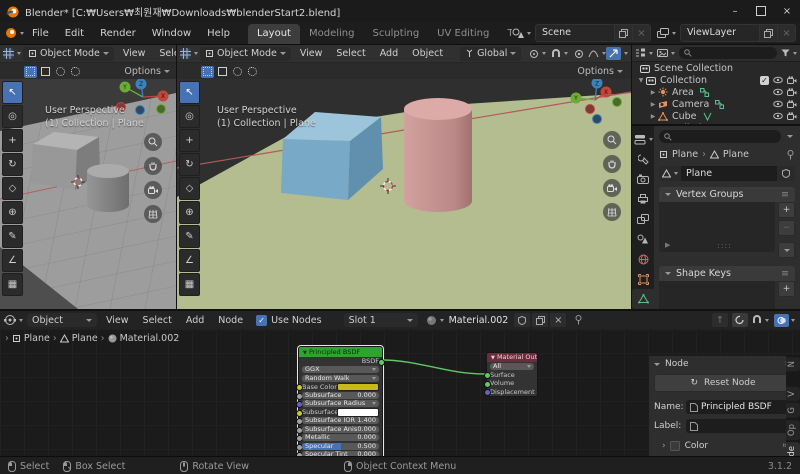  I want to click on use-nodes-checkbox: ✓, so click(262, 320).